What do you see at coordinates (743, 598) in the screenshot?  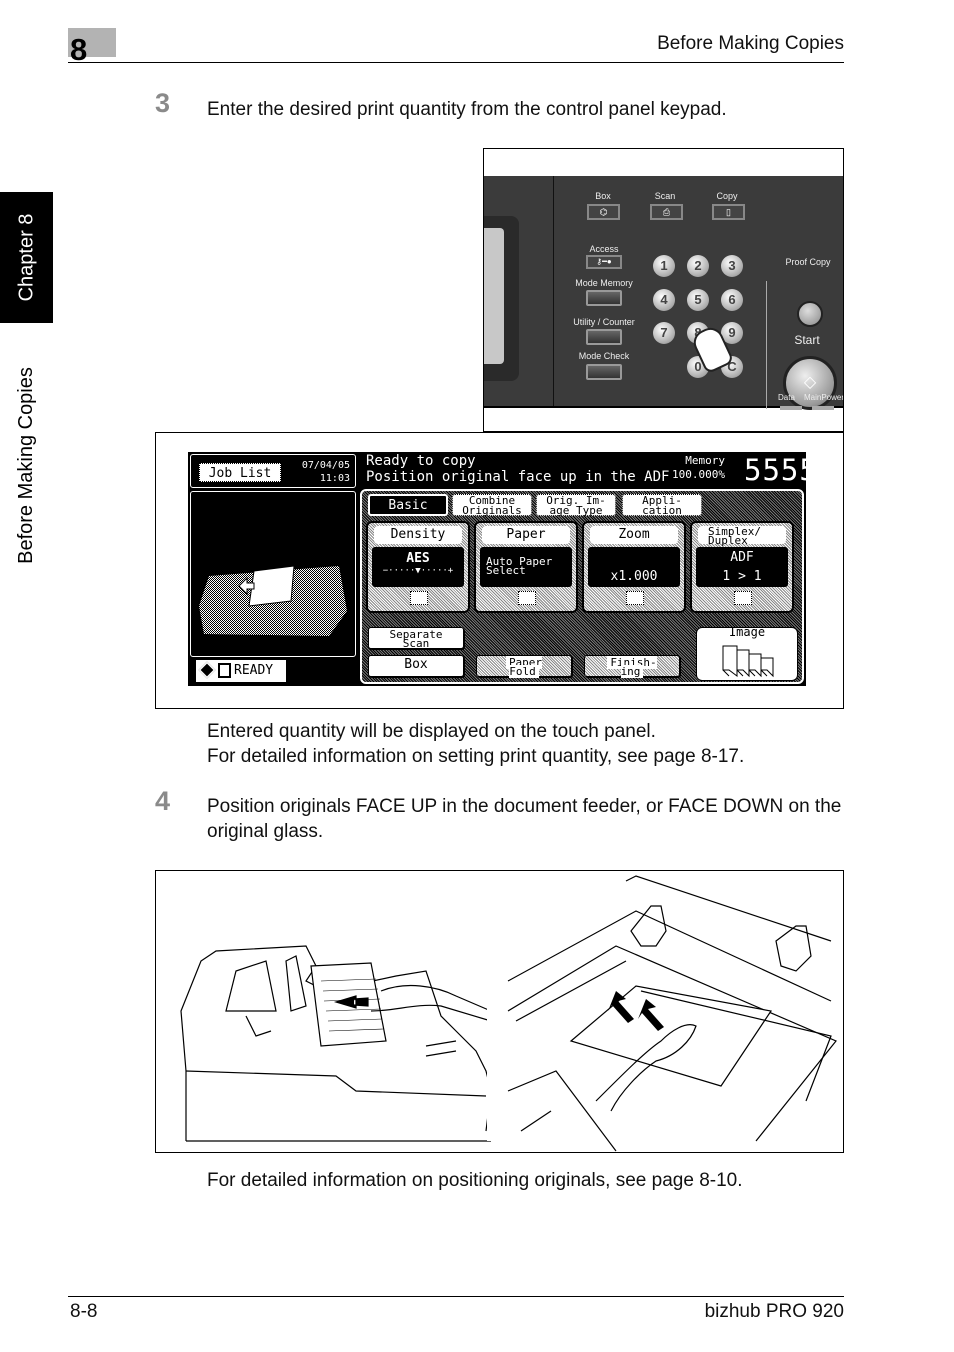 I see `simplex-duplex-handle` at bounding box center [743, 598].